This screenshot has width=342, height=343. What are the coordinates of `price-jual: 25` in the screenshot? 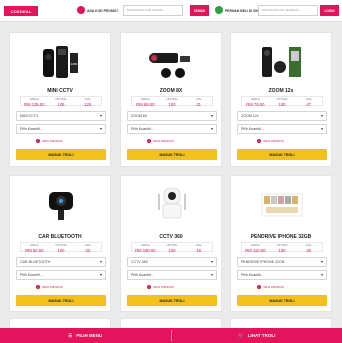 It's located at (309, 250).